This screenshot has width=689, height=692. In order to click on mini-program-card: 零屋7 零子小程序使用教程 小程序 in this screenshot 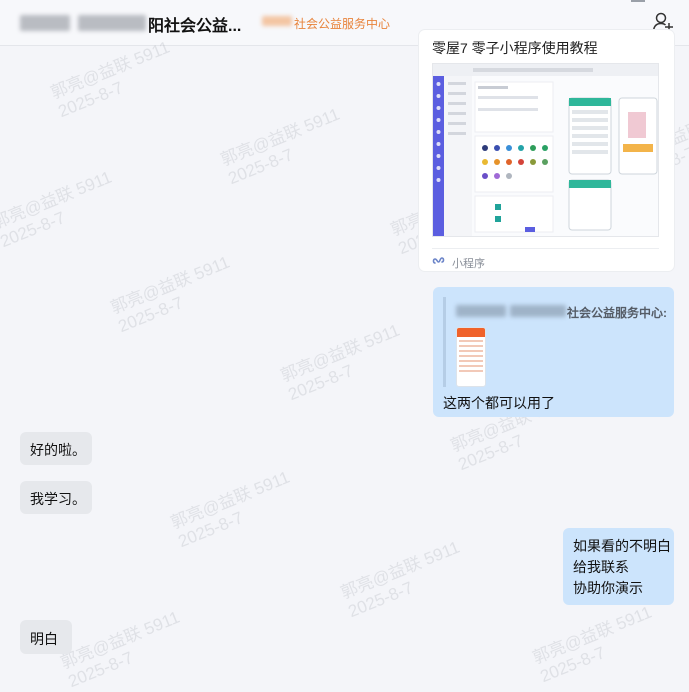, I will do `click(546, 150)`.